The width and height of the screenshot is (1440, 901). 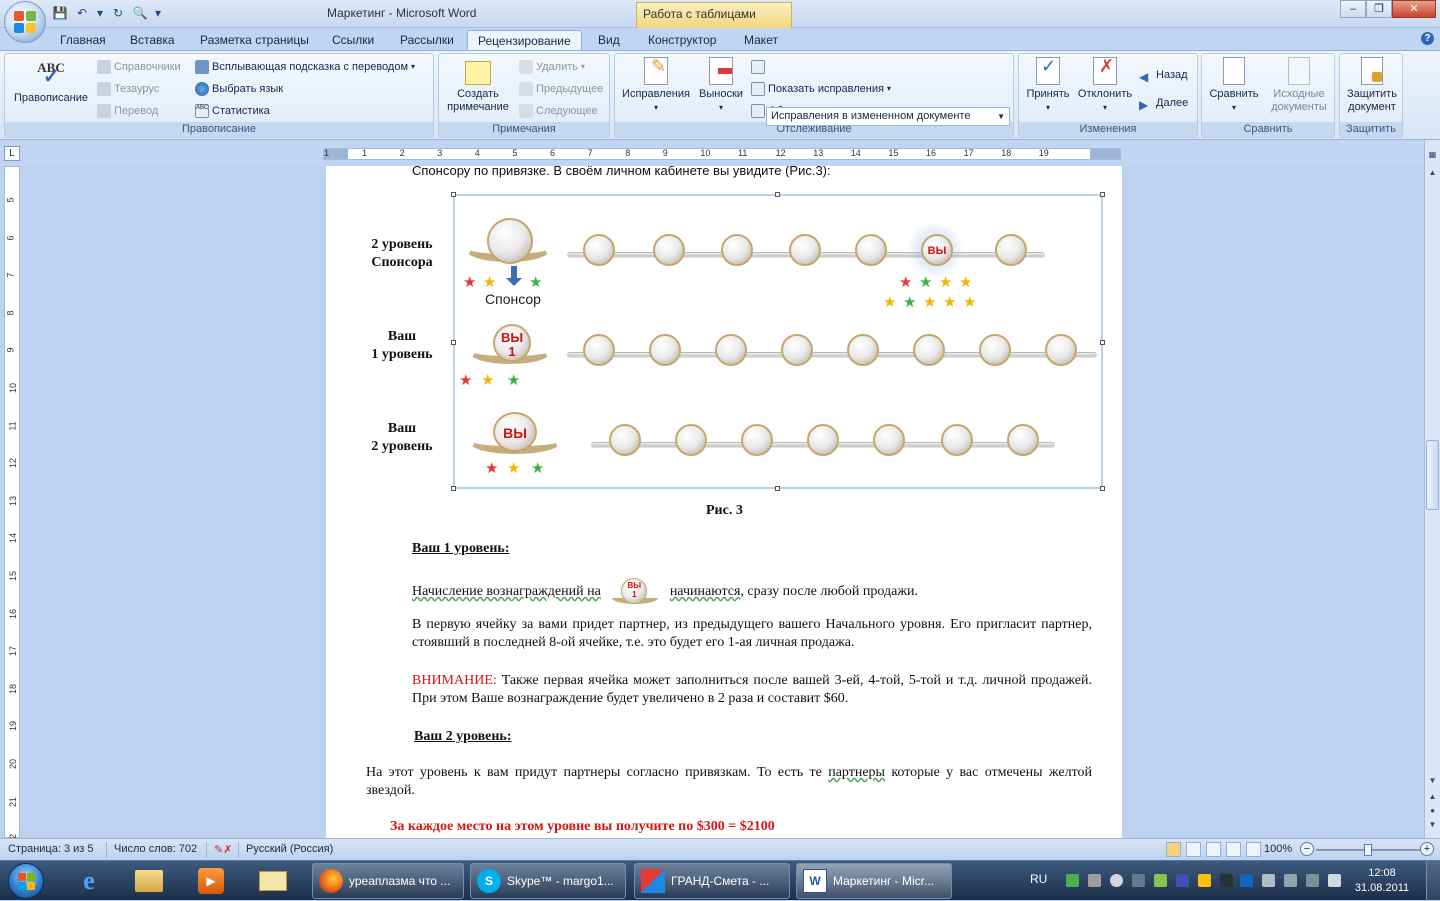 I want to click on tab-selector: L, so click(x=12, y=153).